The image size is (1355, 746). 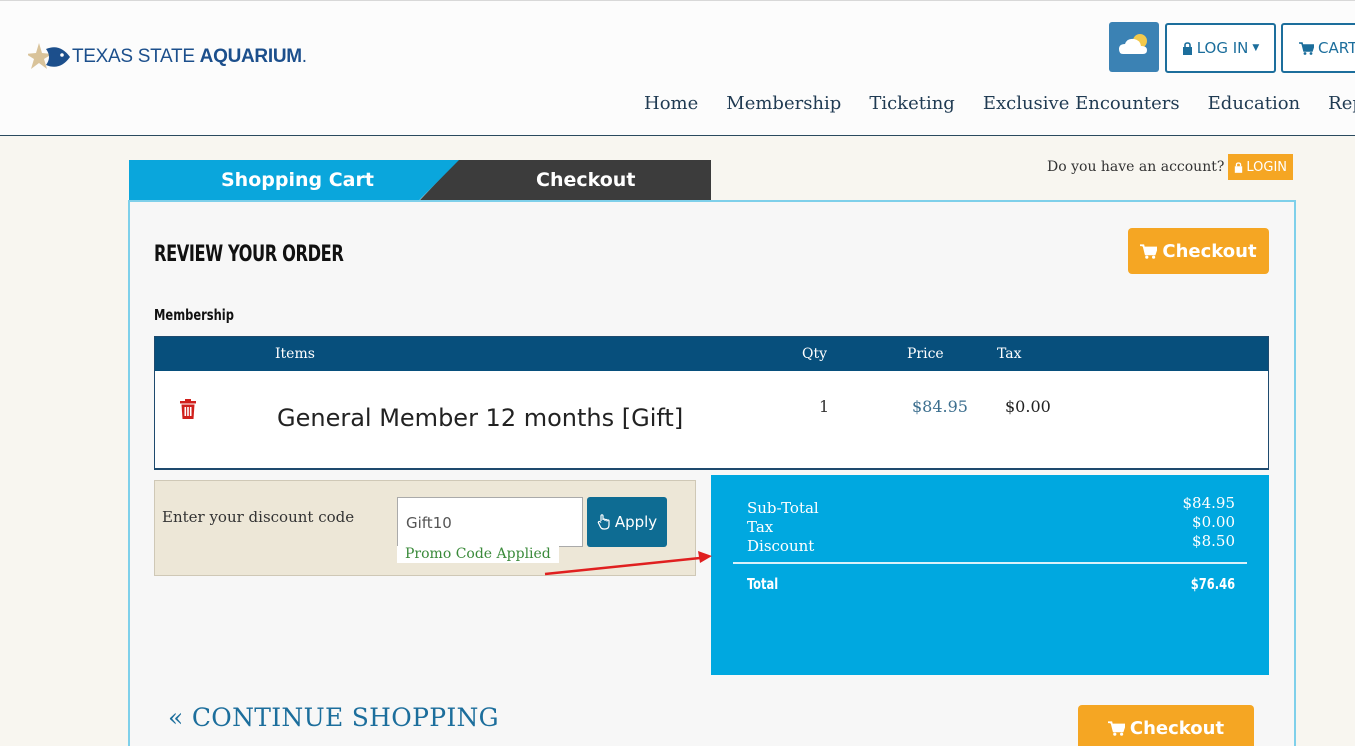 I want to click on logo-text: TEXAS STATE AQUARIUM., so click(x=189, y=56).